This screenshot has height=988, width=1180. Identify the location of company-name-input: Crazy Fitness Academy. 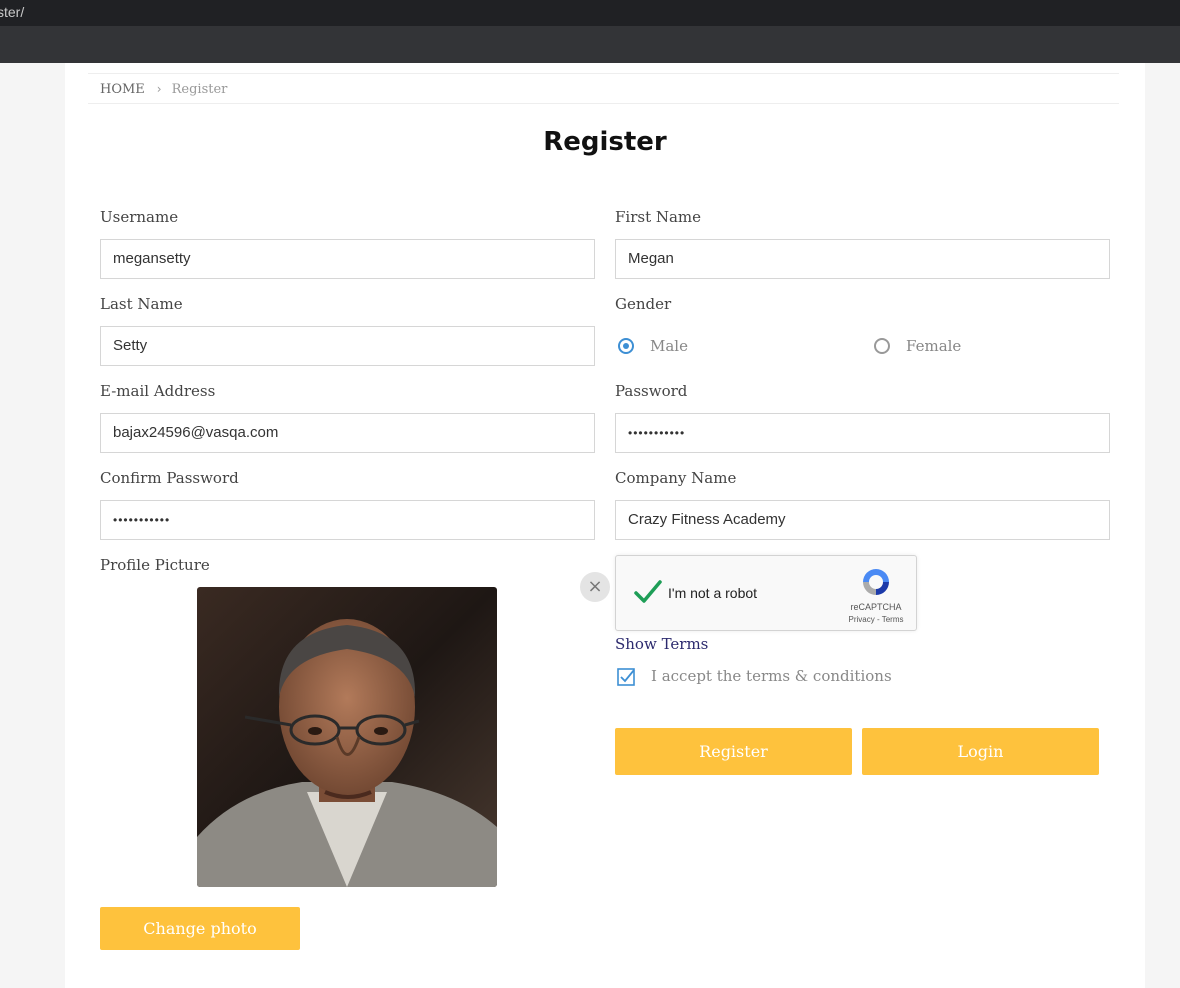
(862, 520).